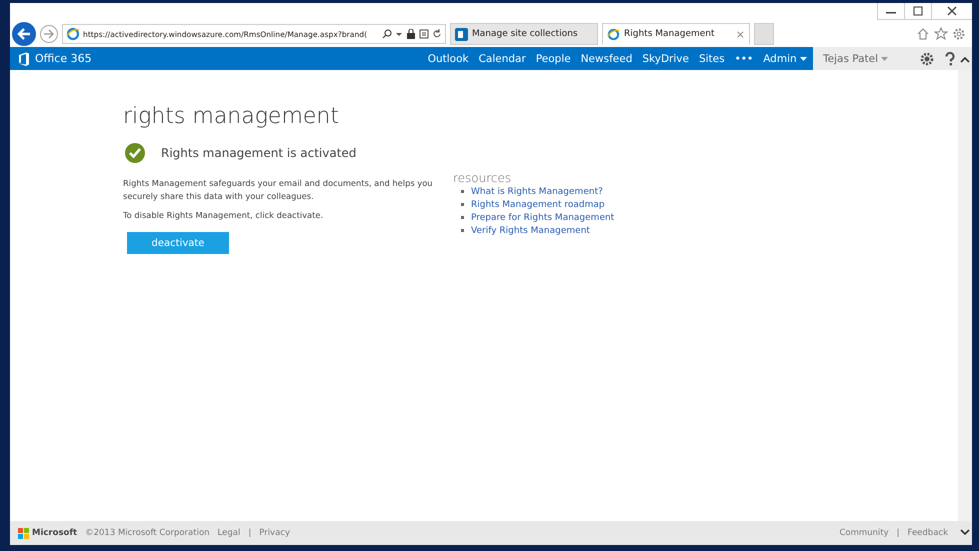 Image resolution: width=979 pixels, height=551 pixels. I want to click on lock-icon, so click(411, 34).